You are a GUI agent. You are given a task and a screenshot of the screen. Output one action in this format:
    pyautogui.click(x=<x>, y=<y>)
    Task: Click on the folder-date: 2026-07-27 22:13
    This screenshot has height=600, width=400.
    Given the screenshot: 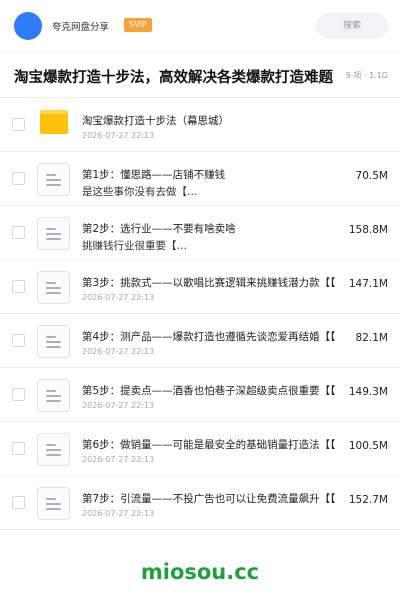 What is the action you would take?
    pyautogui.click(x=118, y=135)
    